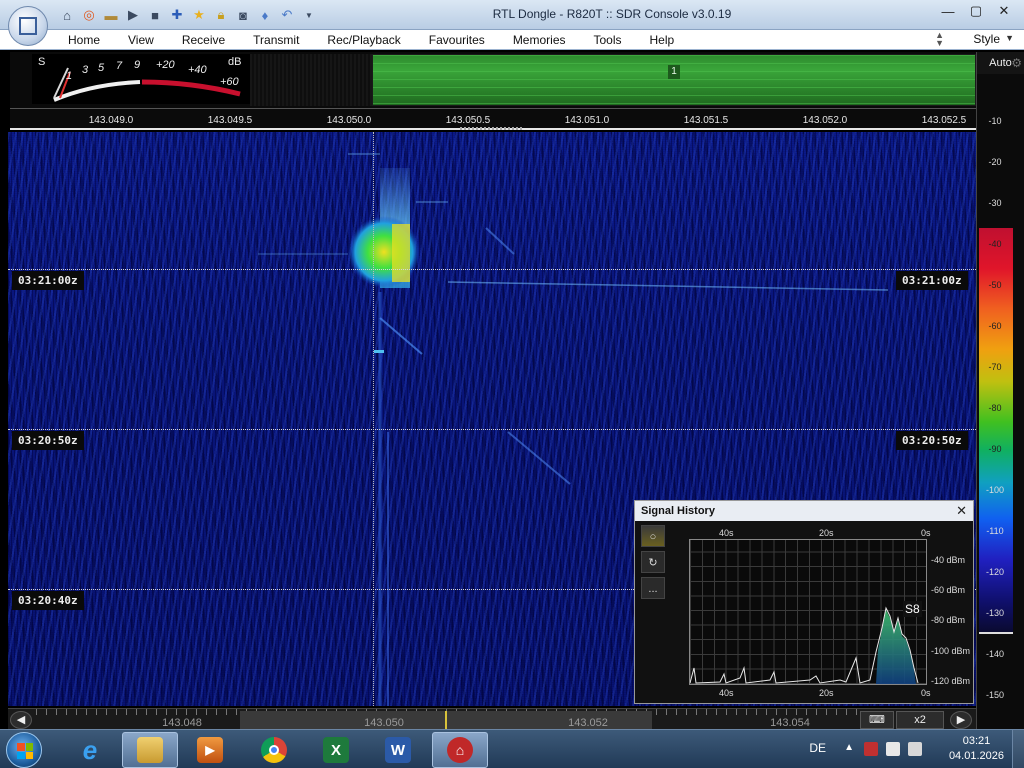 The image size is (1024, 768). I want to click on taskbar-chrome, so click(274, 750).